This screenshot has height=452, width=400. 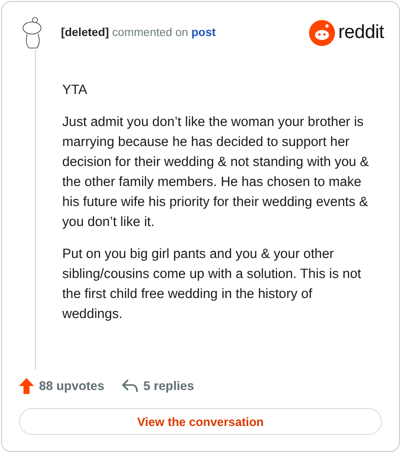 What do you see at coordinates (71, 386) in the screenshot?
I see `upvote-count: 88 upvotes` at bounding box center [71, 386].